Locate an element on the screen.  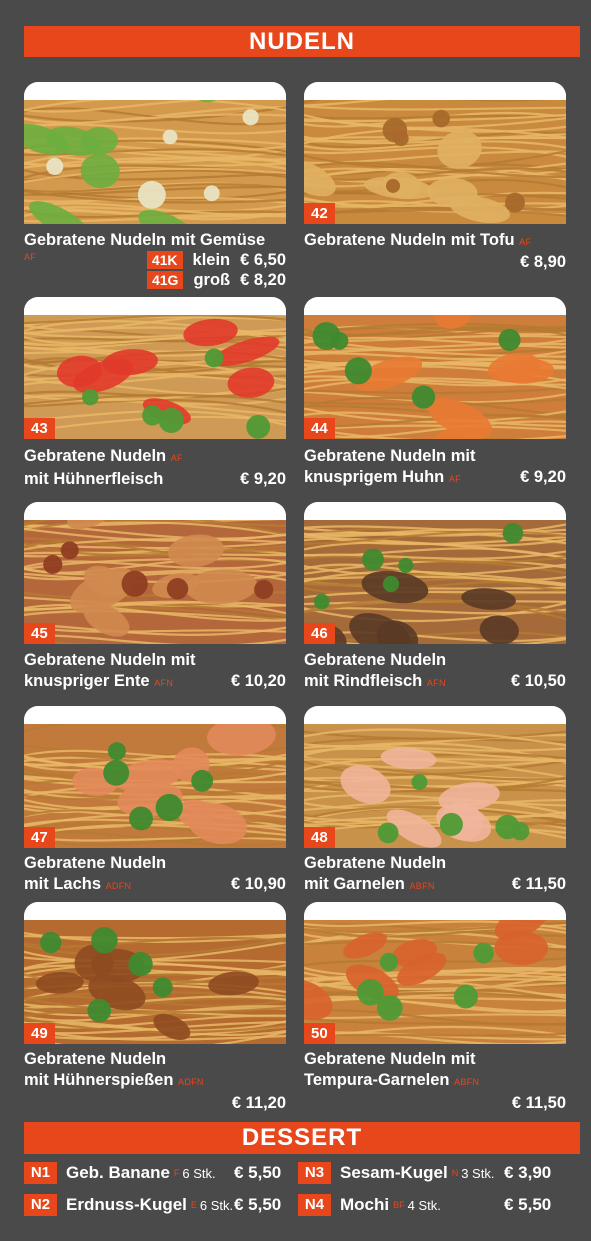
dessert-quantity: 4 Stk. is located at coordinates (424, 1205).